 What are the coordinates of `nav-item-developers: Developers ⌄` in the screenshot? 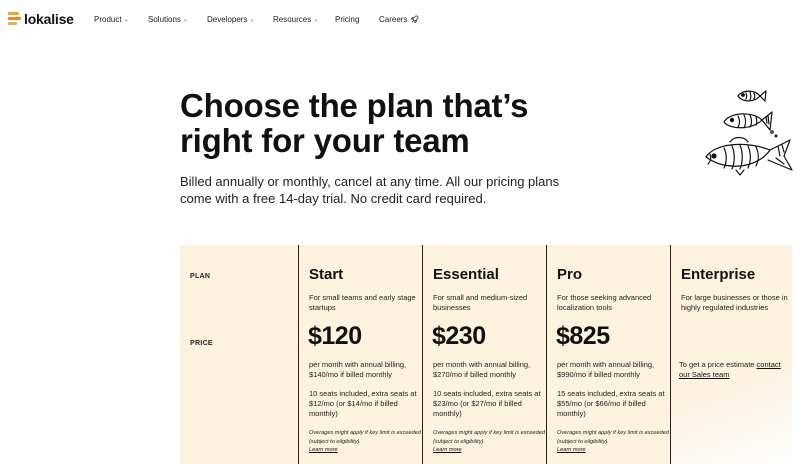 It's located at (231, 19).